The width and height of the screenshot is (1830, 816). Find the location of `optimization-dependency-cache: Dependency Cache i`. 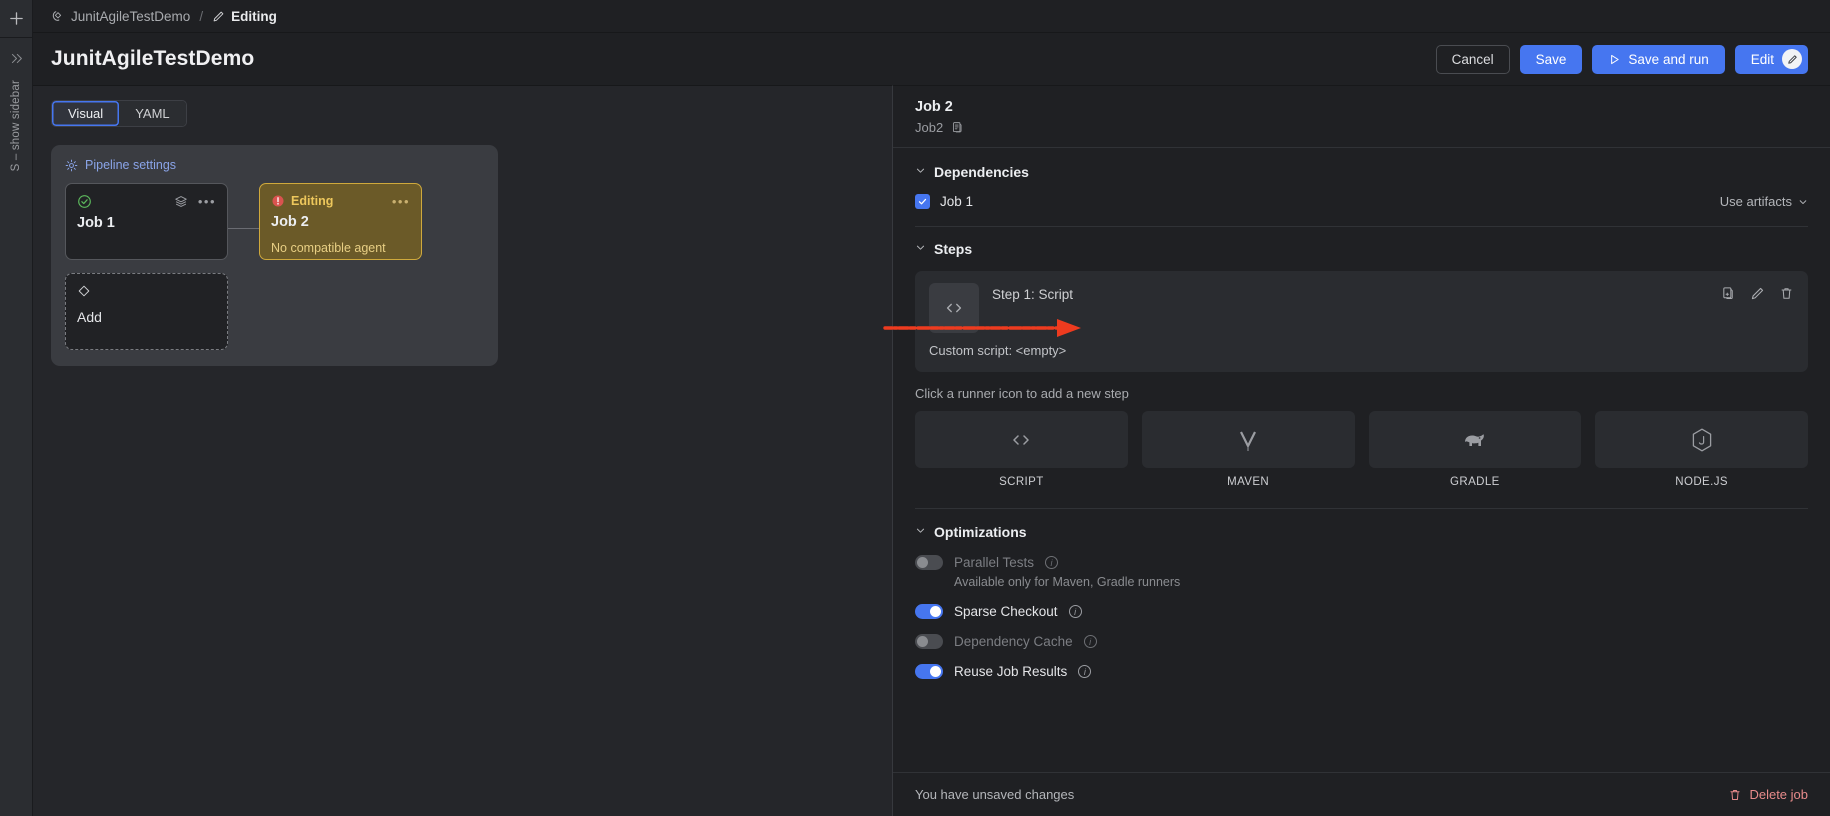

optimization-dependency-cache: Dependency Cache i is located at coordinates (1361, 641).